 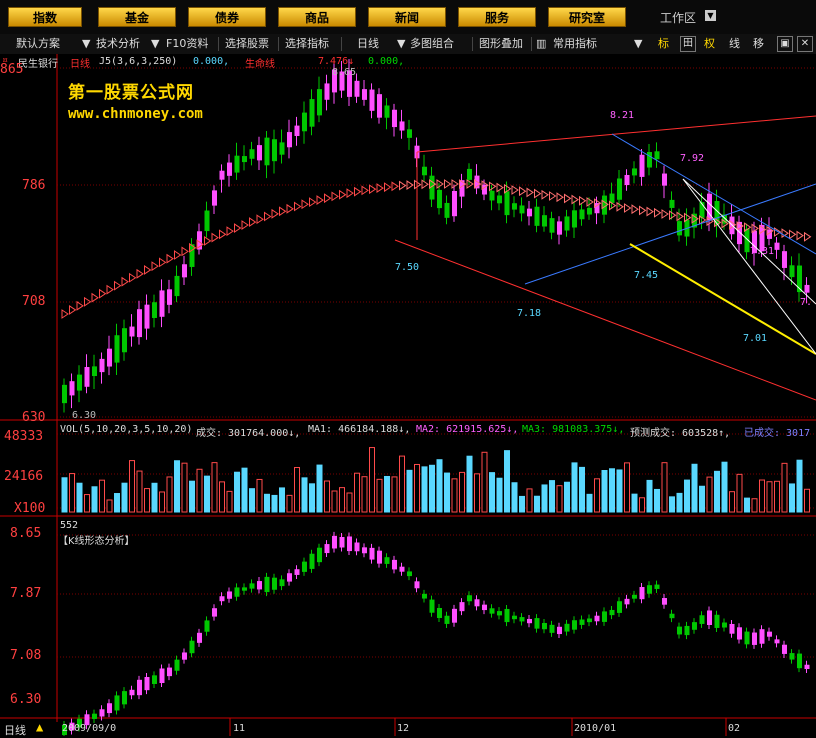 What do you see at coordinates (137, 17) in the screenshot?
I see `fund-button: 基金` at bounding box center [137, 17].